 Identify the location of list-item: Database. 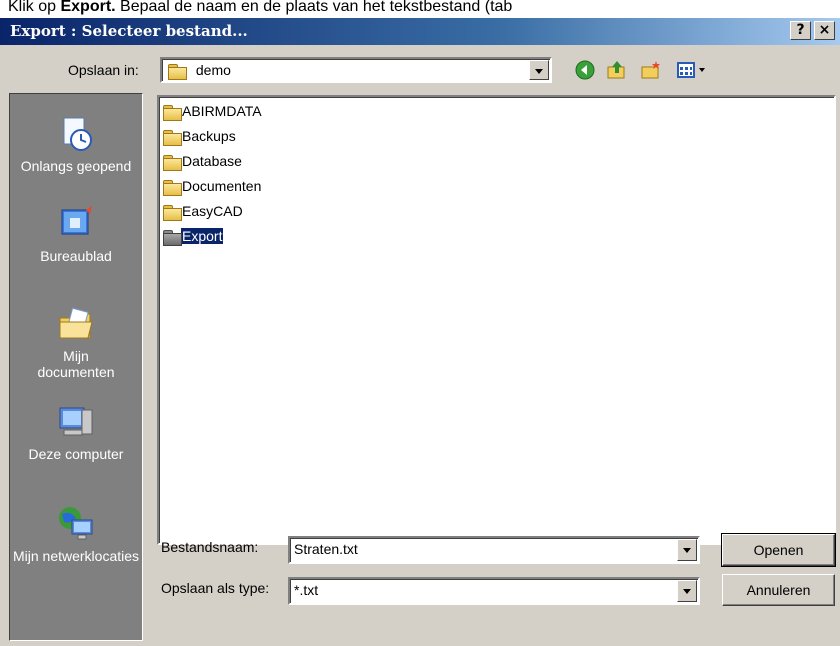
(203, 161).